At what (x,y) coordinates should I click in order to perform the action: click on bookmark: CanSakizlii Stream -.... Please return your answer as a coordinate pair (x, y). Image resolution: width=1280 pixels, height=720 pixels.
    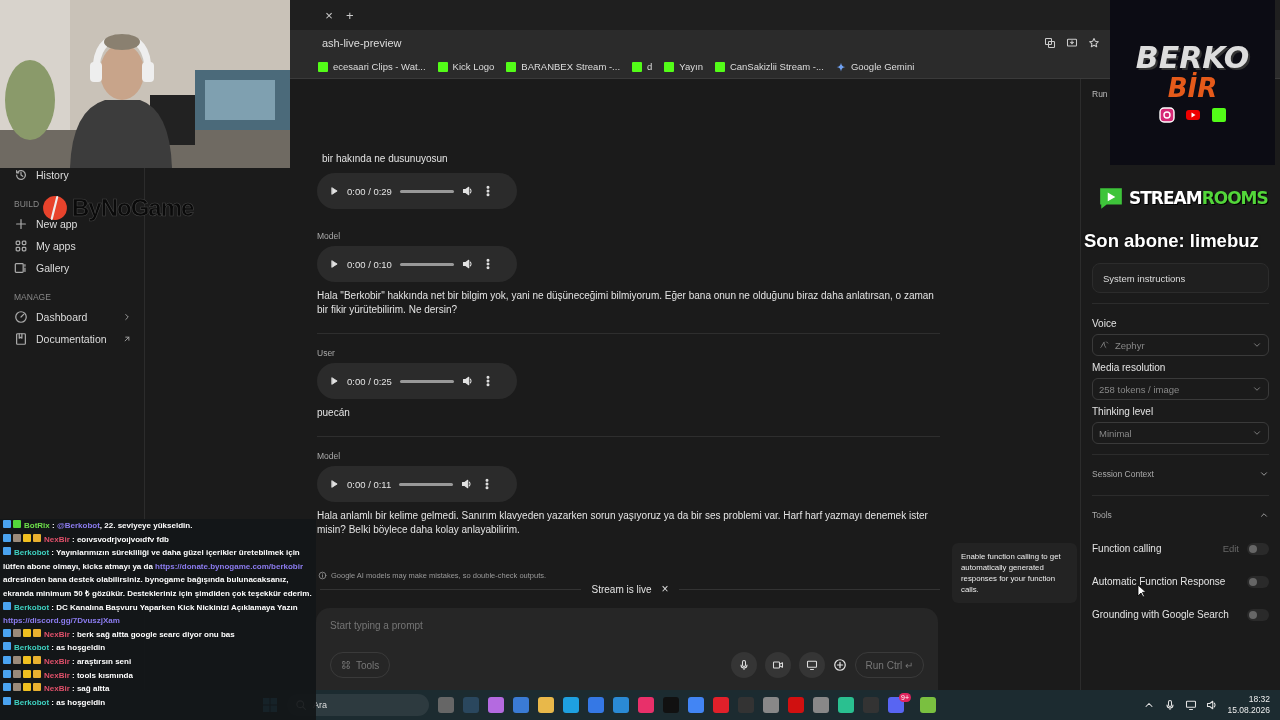
    Looking at the image, I should click on (776, 66).